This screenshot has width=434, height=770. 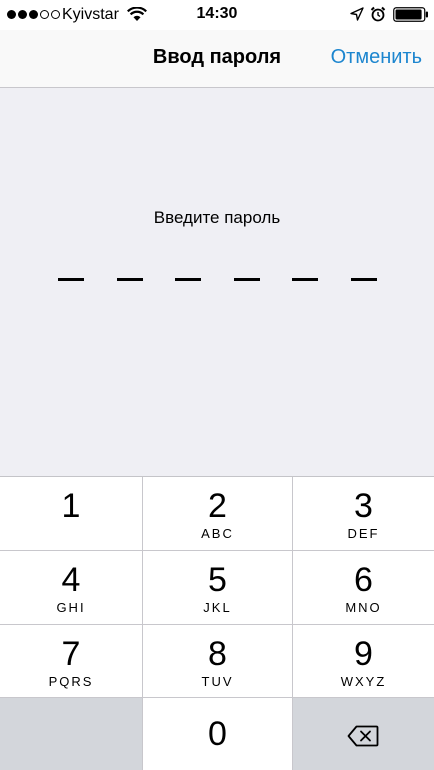 What do you see at coordinates (71, 580) in the screenshot?
I see `key-digit: 4` at bounding box center [71, 580].